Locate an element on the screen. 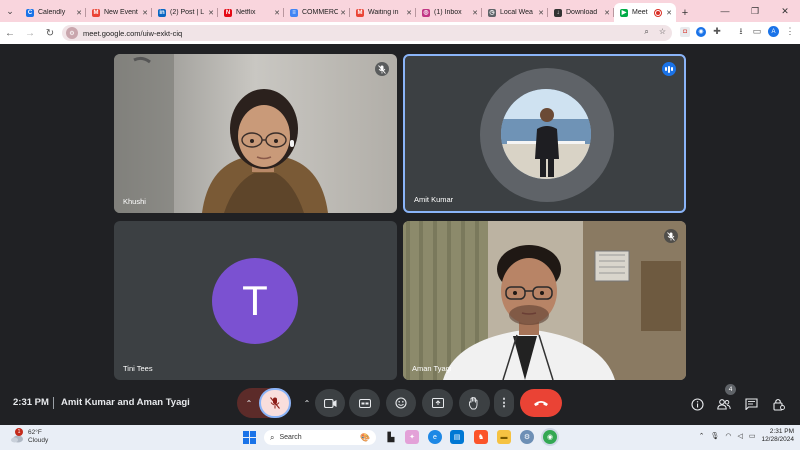 This screenshot has width=800, height=450. meet-favicon-icon: ▶ is located at coordinates (624, 12).